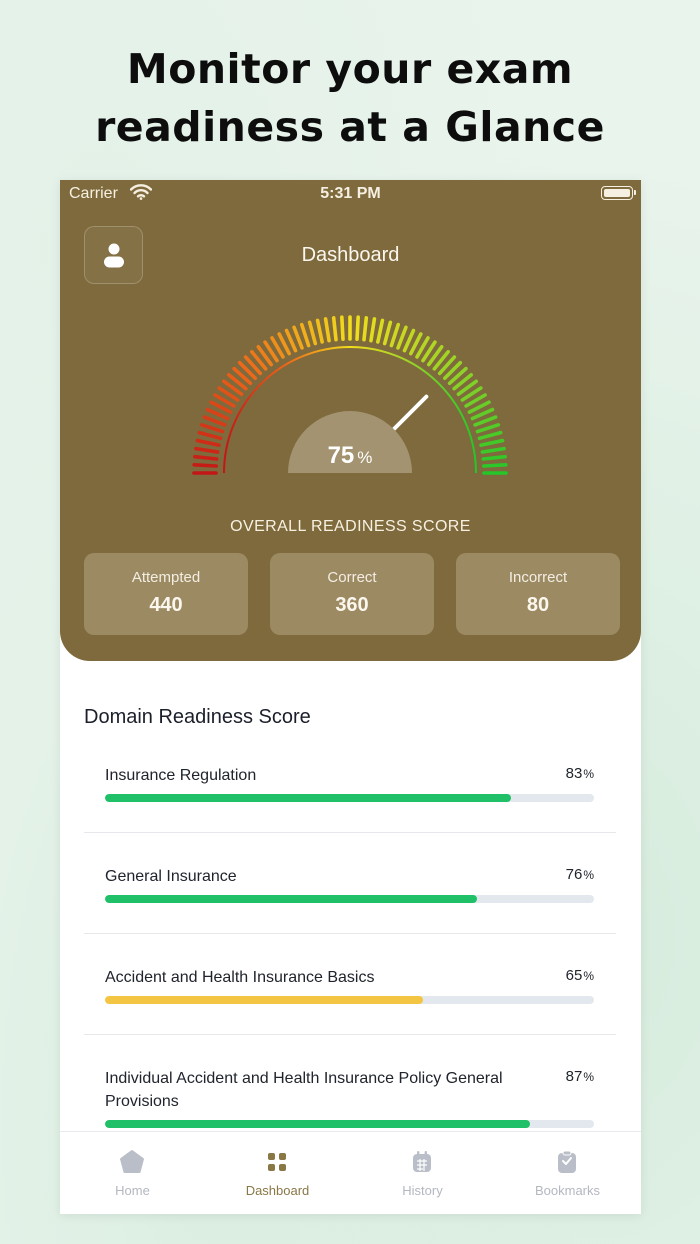  Describe the element at coordinates (350, 255) in the screenshot. I see `page-title: Dashboard` at that location.